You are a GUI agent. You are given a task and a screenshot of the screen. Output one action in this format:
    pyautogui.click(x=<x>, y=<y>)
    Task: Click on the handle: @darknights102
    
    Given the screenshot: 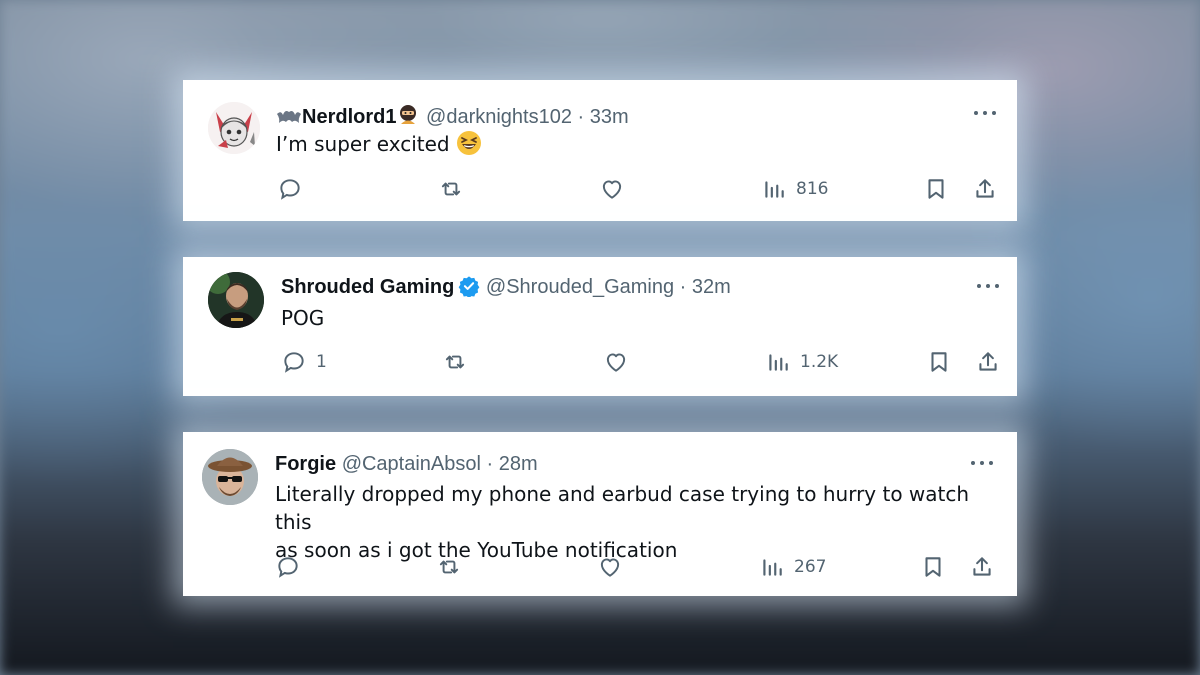 What is the action you would take?
    pyautogui.click(x=499, y=117)
    